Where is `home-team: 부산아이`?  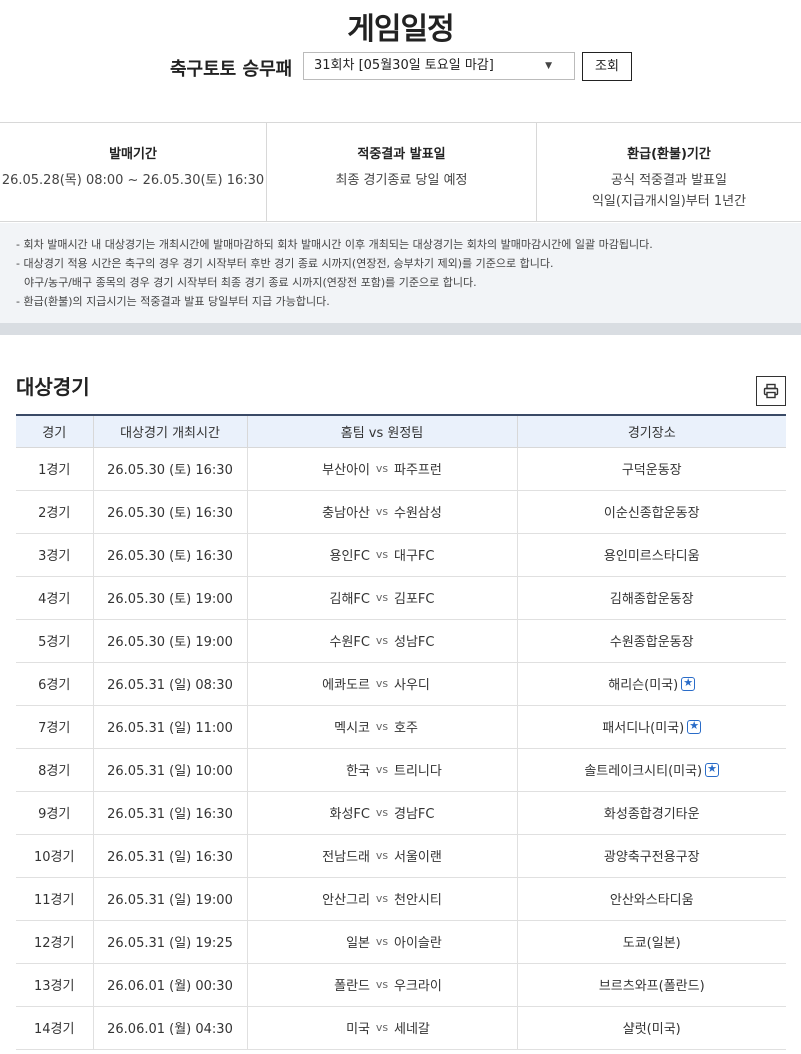
home-team: 부산아이 is located at coordinates (346, 470).